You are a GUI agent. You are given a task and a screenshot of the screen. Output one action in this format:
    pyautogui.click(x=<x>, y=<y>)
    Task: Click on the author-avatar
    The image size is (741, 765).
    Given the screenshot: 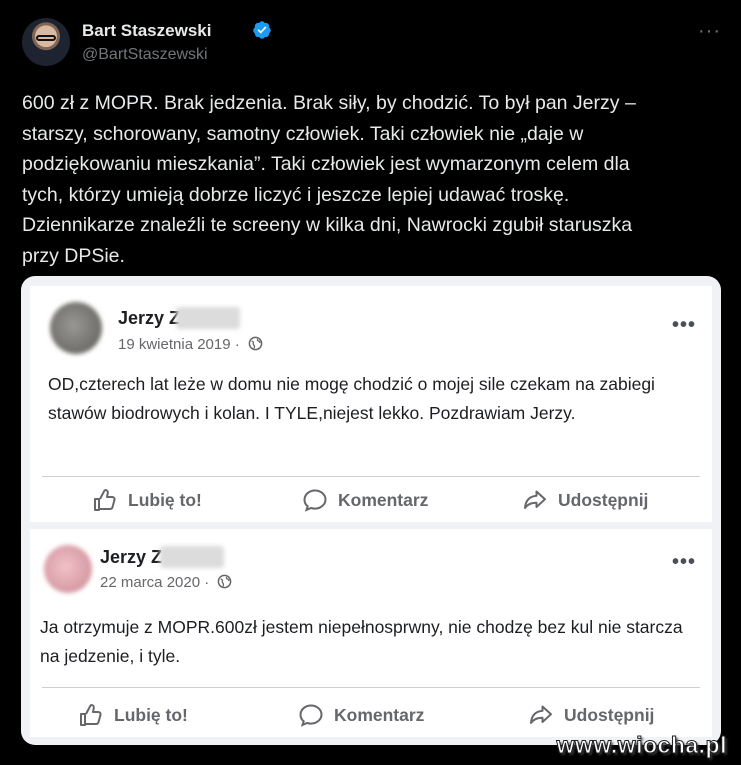 What is the action you would take?
    pyautogui.click(x=46, y=42)
    